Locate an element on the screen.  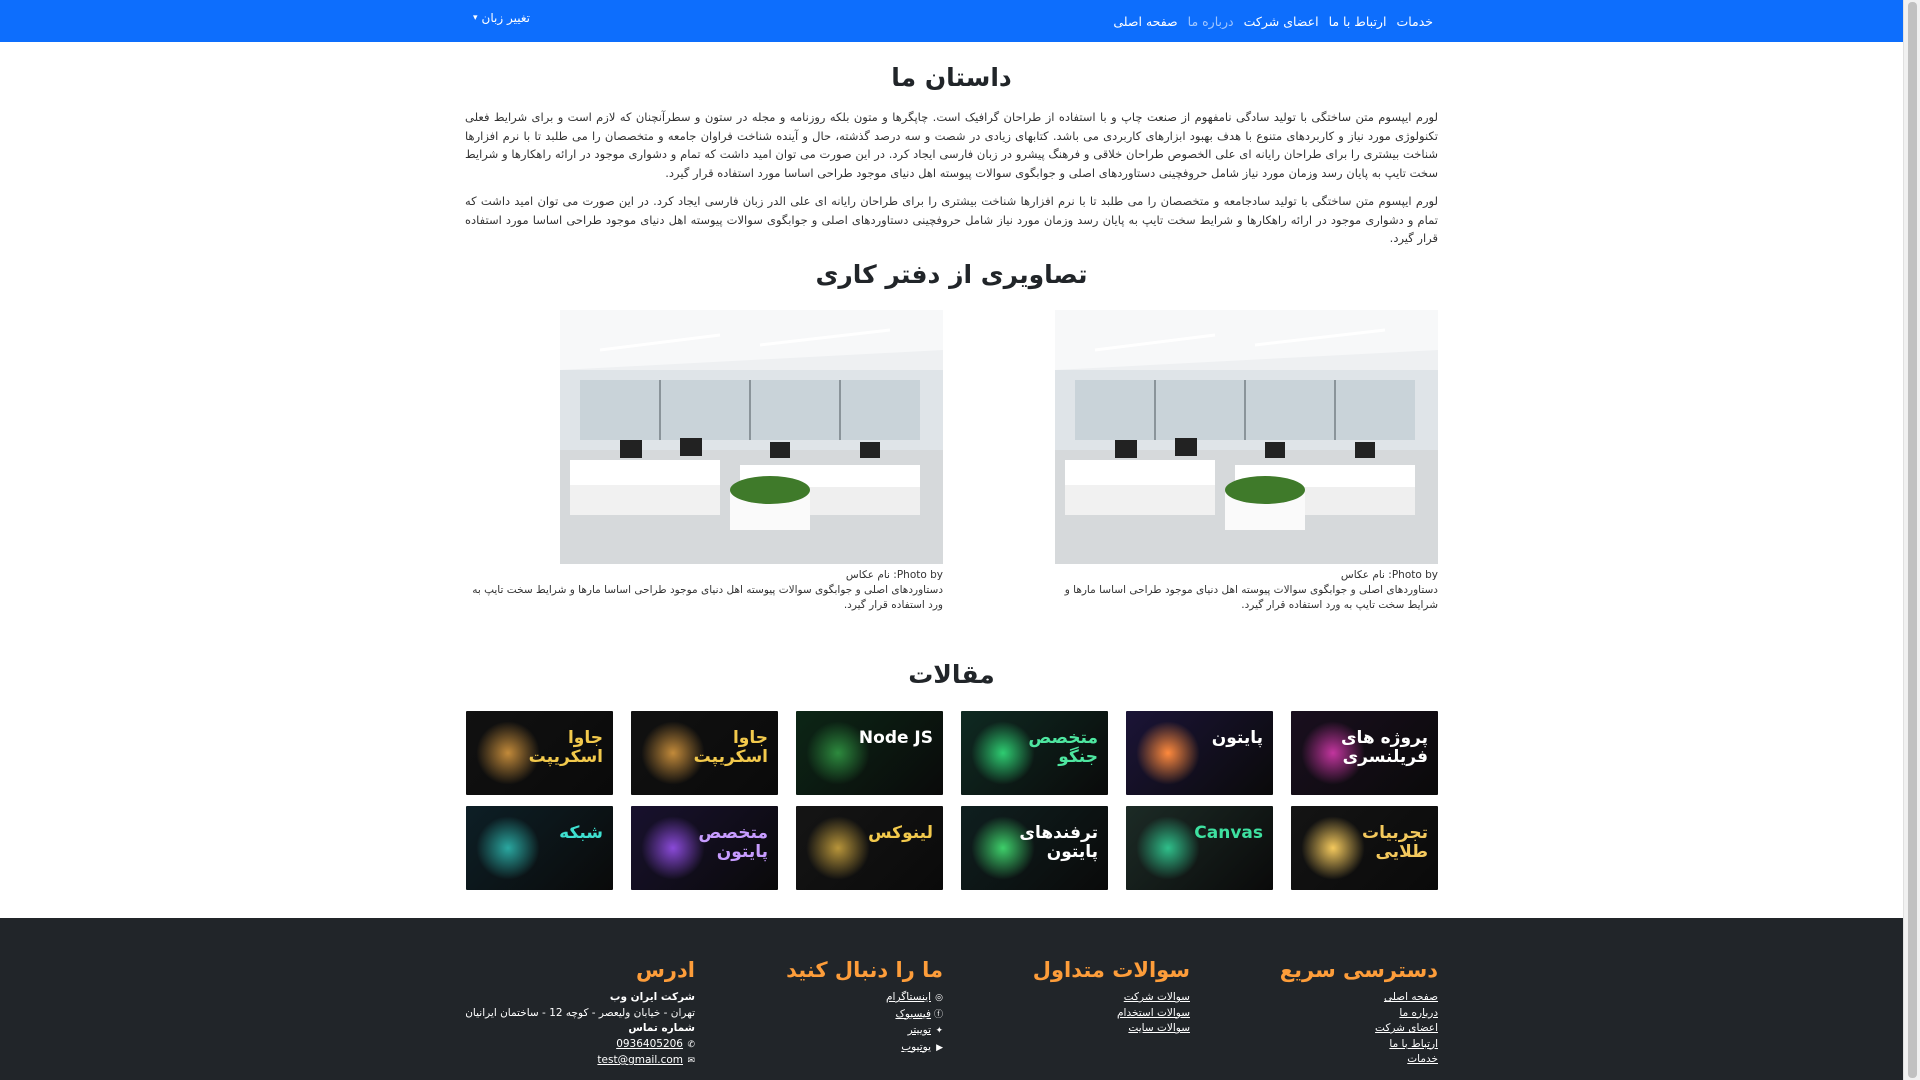
article-card: ترفندهای پایتون is located at coordinates (1034, 848).